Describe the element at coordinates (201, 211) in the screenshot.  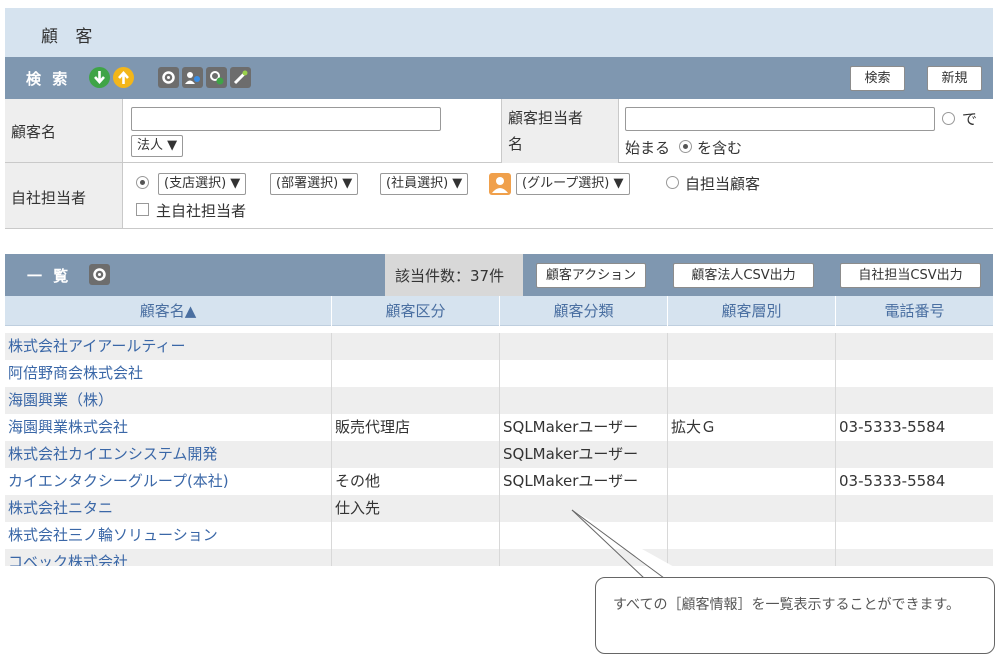
I see `main-rep-label: 主自社担当者` at that location.